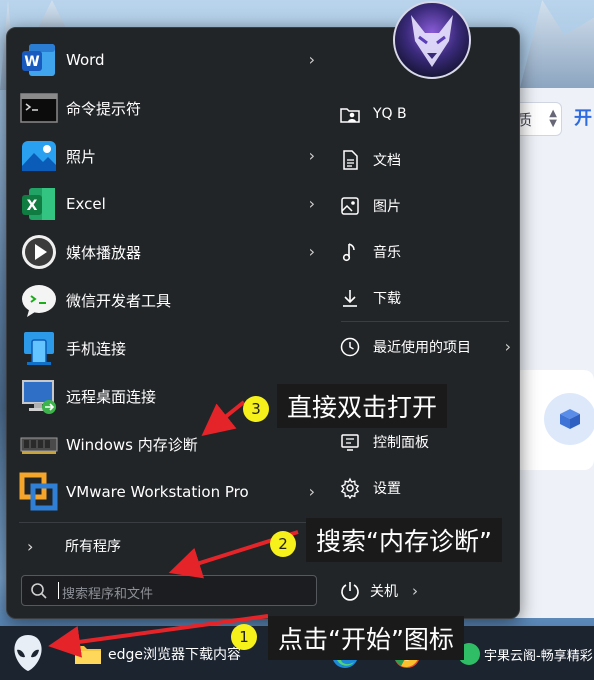 This screenshot has width=594, height=680. Describe the element at coordinates (366, 638) in the screenshot. I see `annotation-step-1: 点击“开始”图标` at that location.